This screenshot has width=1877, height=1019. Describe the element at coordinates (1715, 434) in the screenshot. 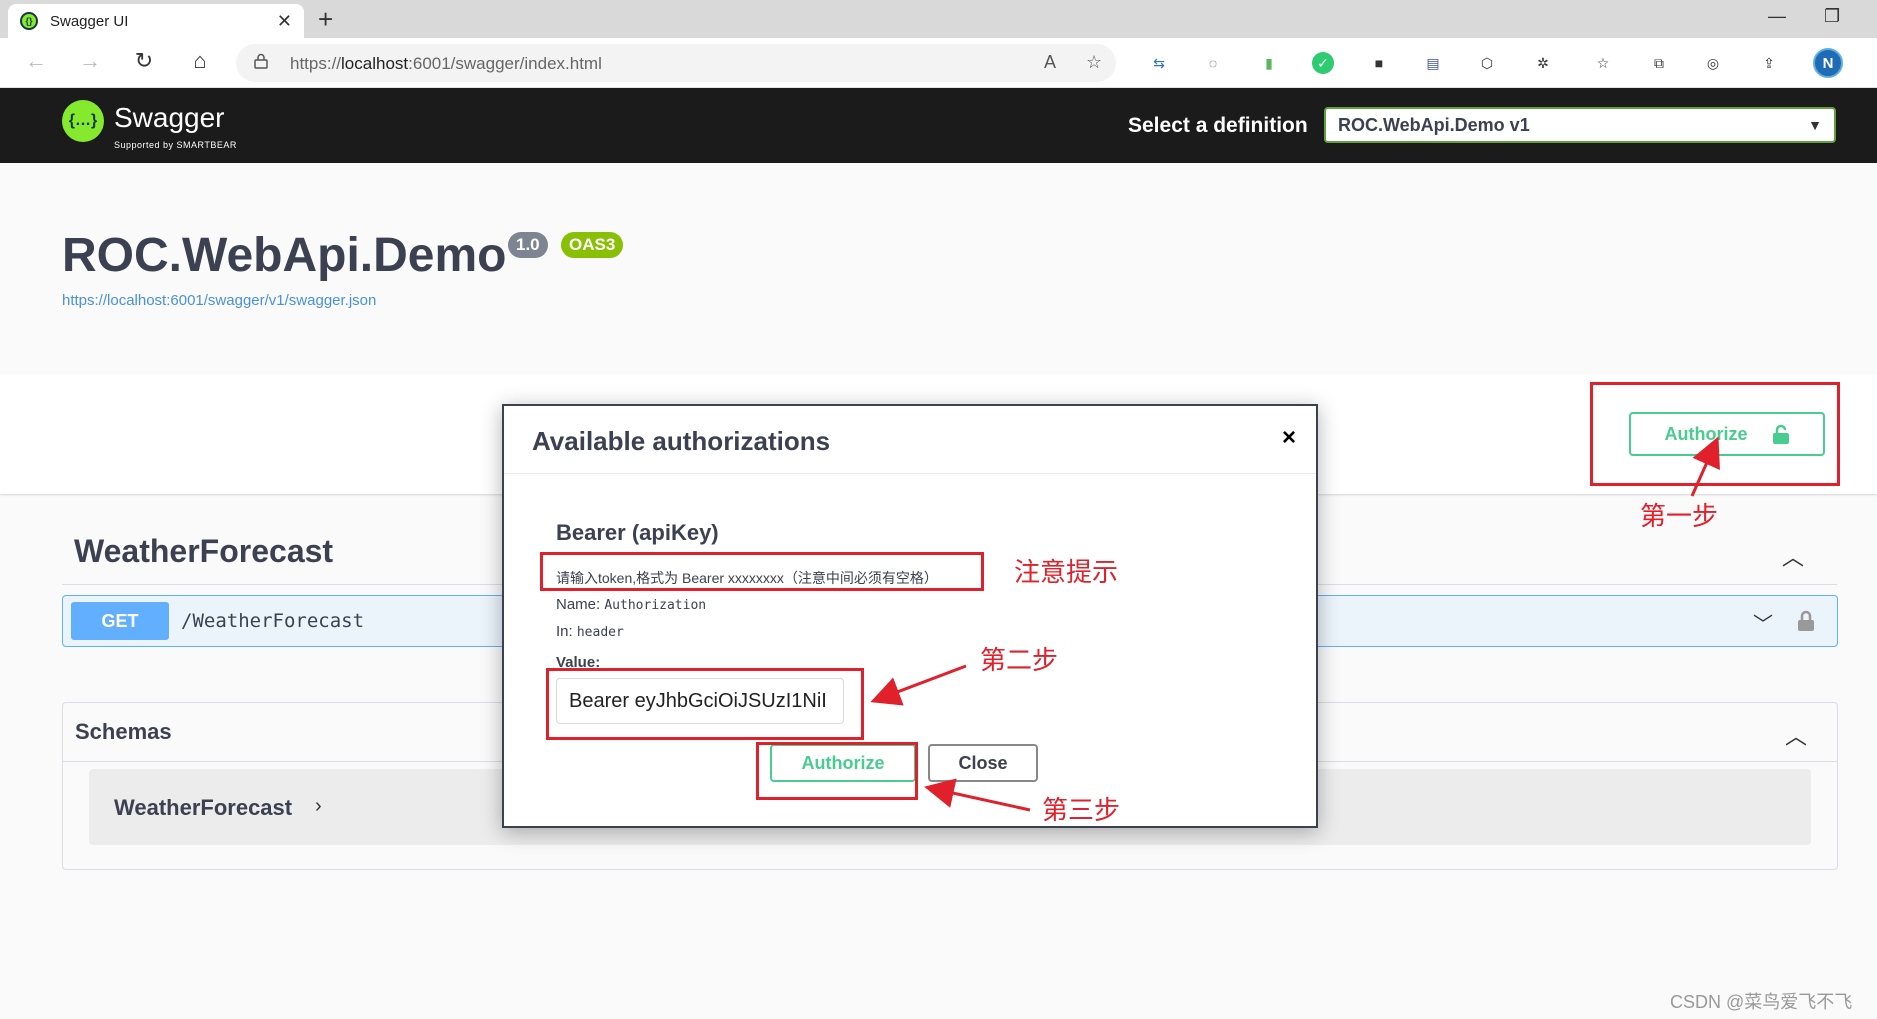

I see `annotation-box-step1` at that location.